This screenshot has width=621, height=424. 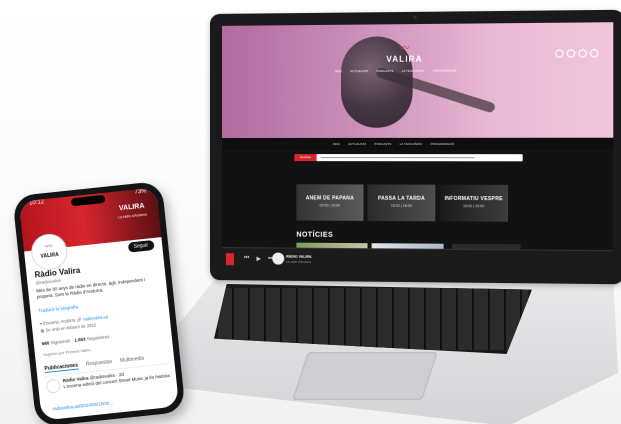 What do you see at coordinates (330, 198) in the screenshot?
I see `show-title: ANEM DE PAPANA` at bounding box center [330, 198].